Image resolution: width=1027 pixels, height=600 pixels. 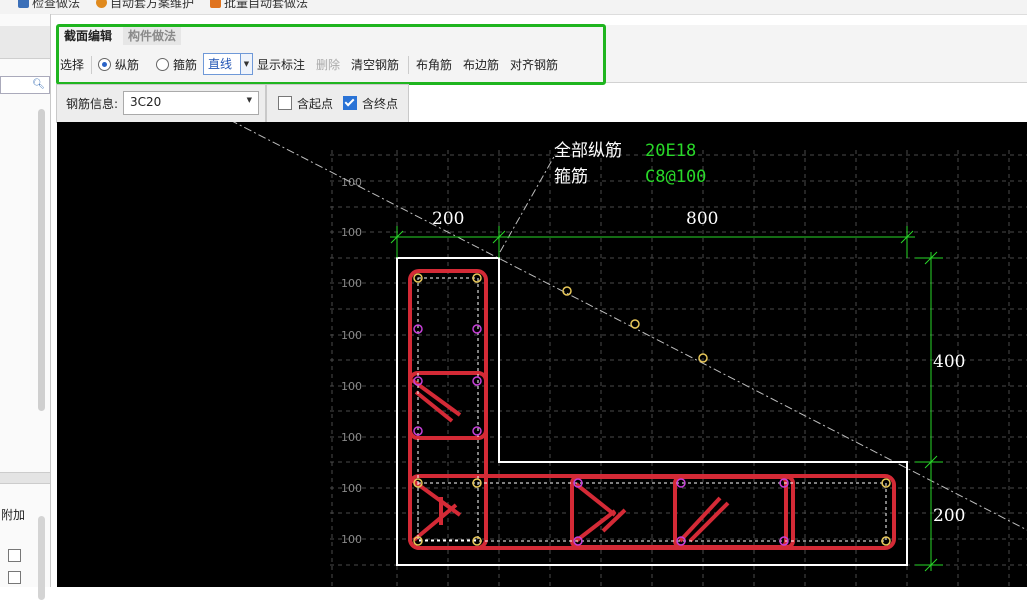 I want to click on include-start-label: 含起点, so click(x=315, y=104).